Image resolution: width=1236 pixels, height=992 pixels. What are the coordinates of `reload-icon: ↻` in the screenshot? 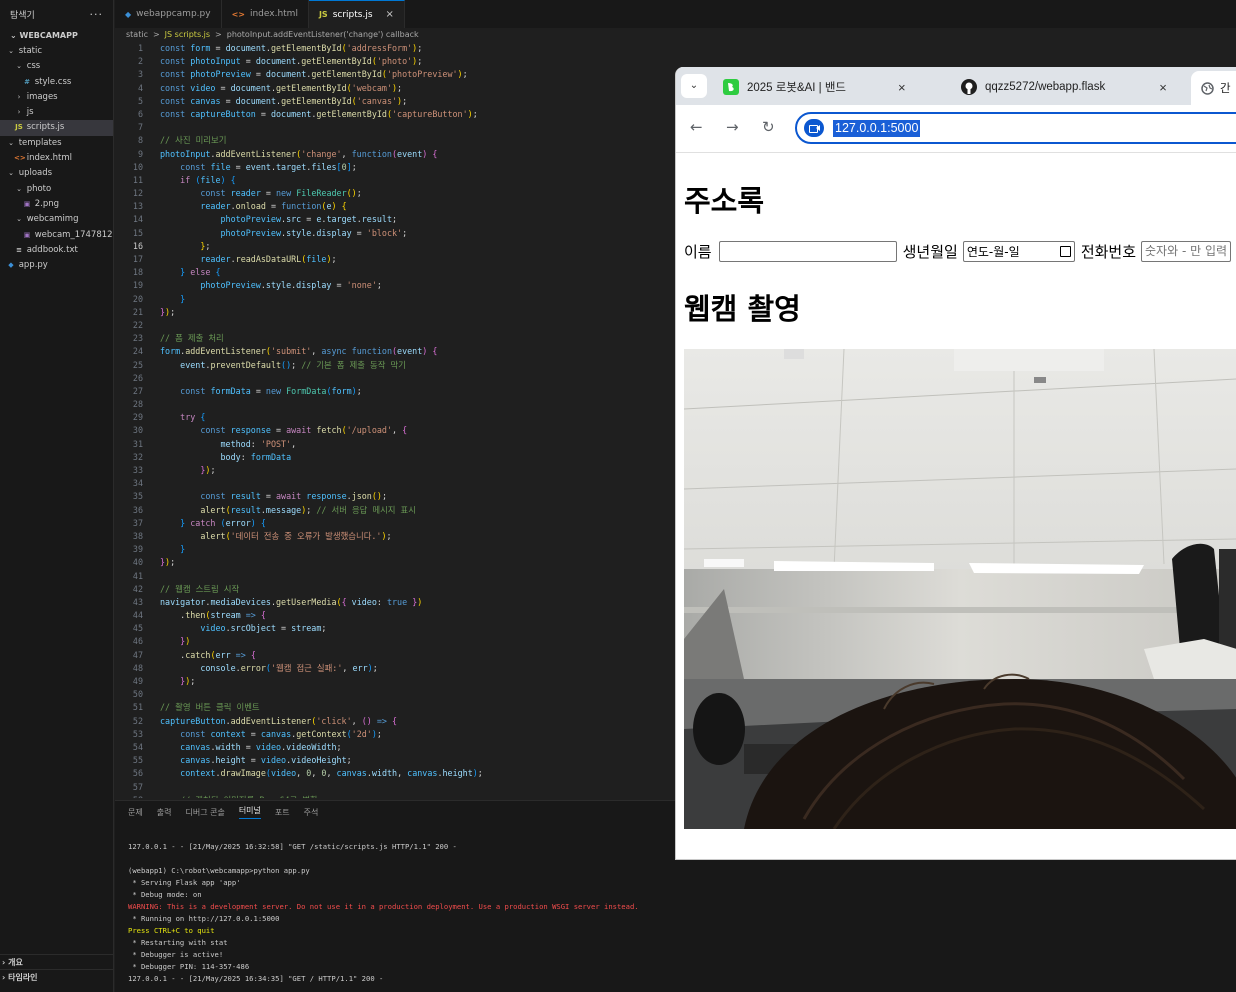 It's located at (768, 127).